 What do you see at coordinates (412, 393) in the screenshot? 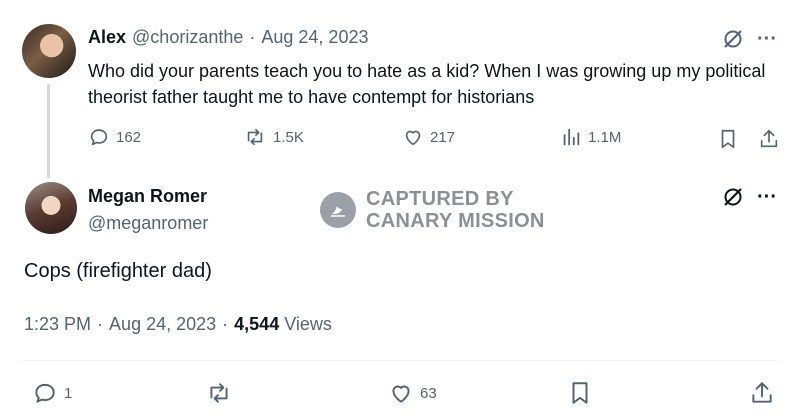
I see `like-button: 63` at bounding box center [412, 393].